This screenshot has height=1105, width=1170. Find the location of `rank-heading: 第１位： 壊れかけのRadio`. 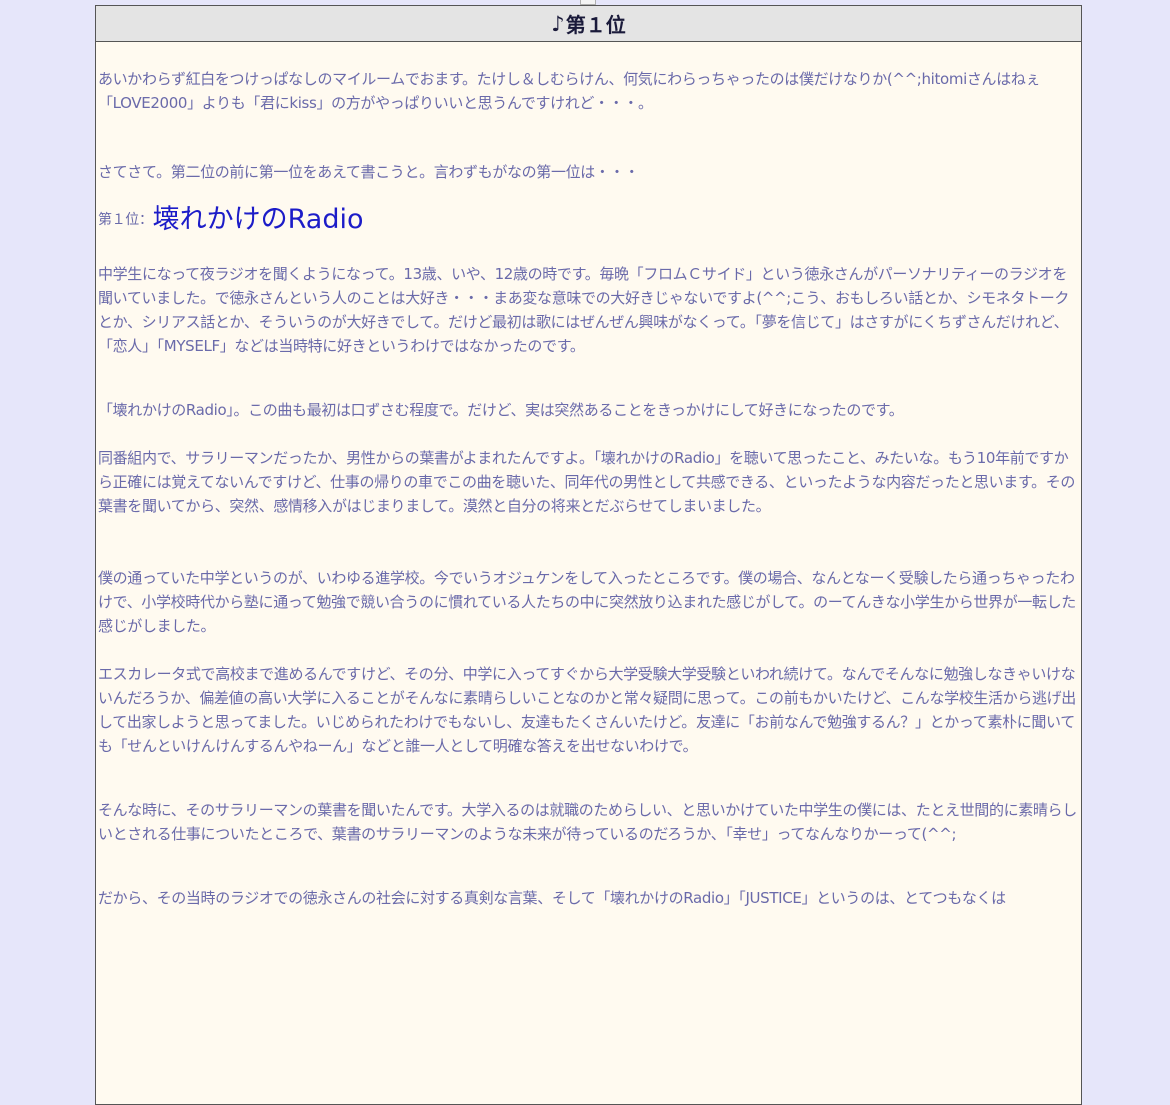

rank-heading: 第１位： 壊れかけのRadio is located at coordinates (588, 220).